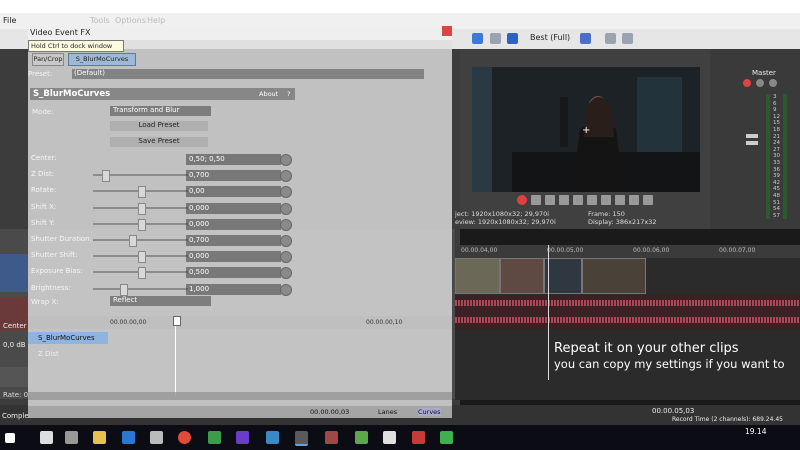 This screenshot has height=450, width=800. I want to click on load-preset-button: Load Preset, so click(159, 126).